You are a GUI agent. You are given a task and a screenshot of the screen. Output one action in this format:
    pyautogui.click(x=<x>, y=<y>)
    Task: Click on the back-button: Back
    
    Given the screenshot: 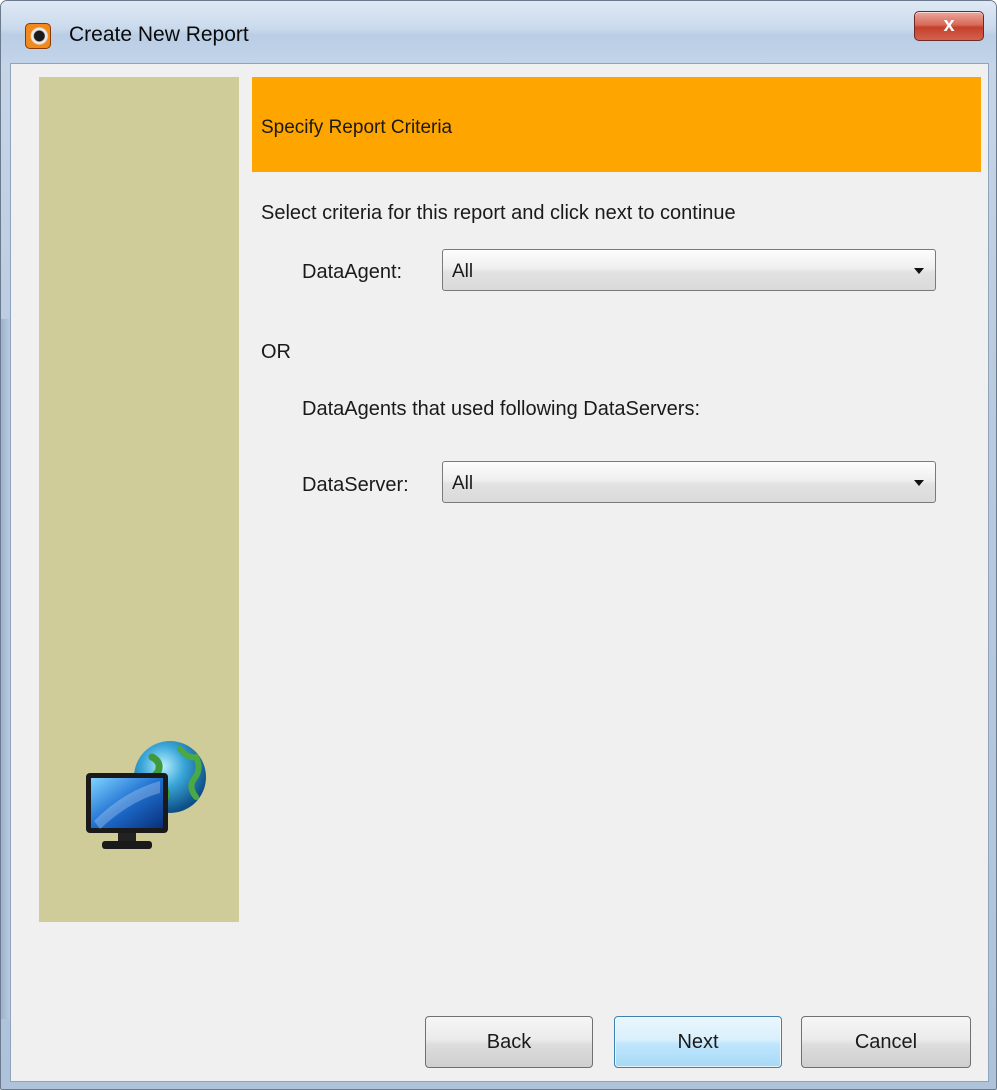 What is the action you would take?
    pyautogui.click(x=509, y=1042)
    